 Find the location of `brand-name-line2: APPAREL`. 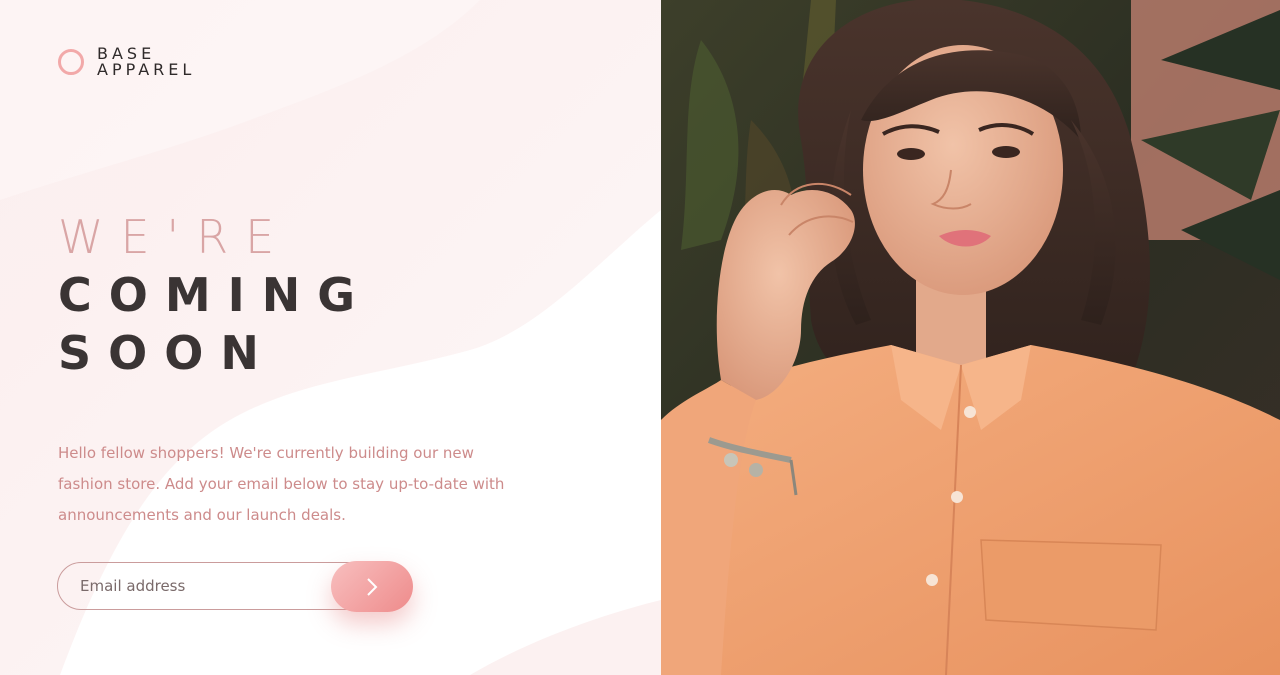

brand-name-line2: APPAREL is located at coordinates (146, 69).